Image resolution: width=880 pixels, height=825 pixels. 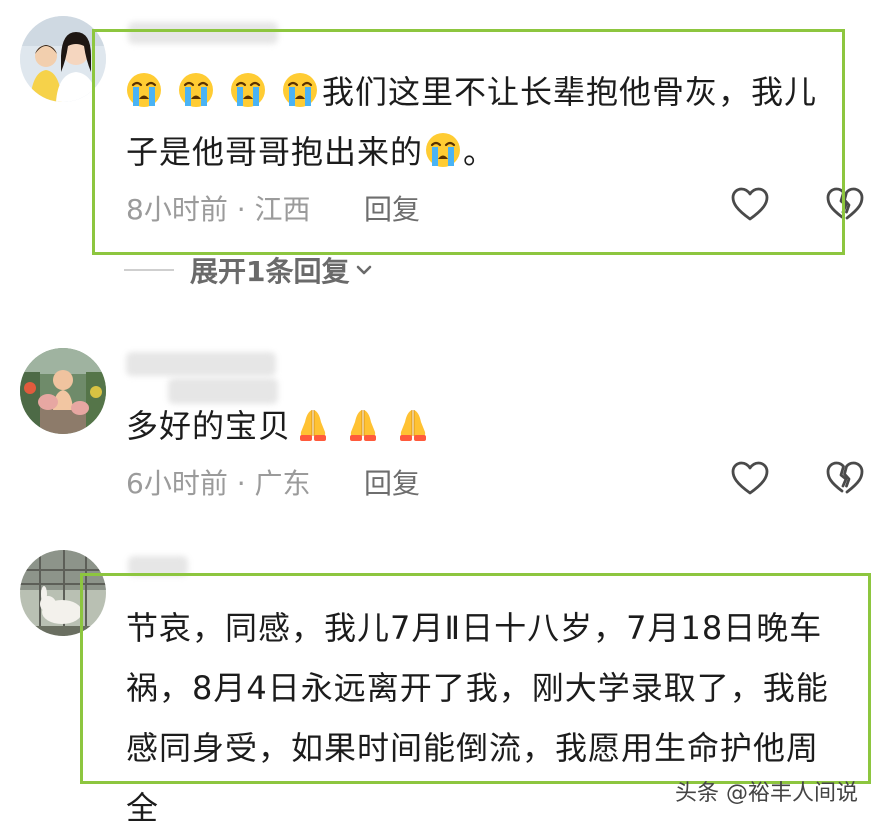 I want to click on chevron-down-icon, so click(x=364, y=270).